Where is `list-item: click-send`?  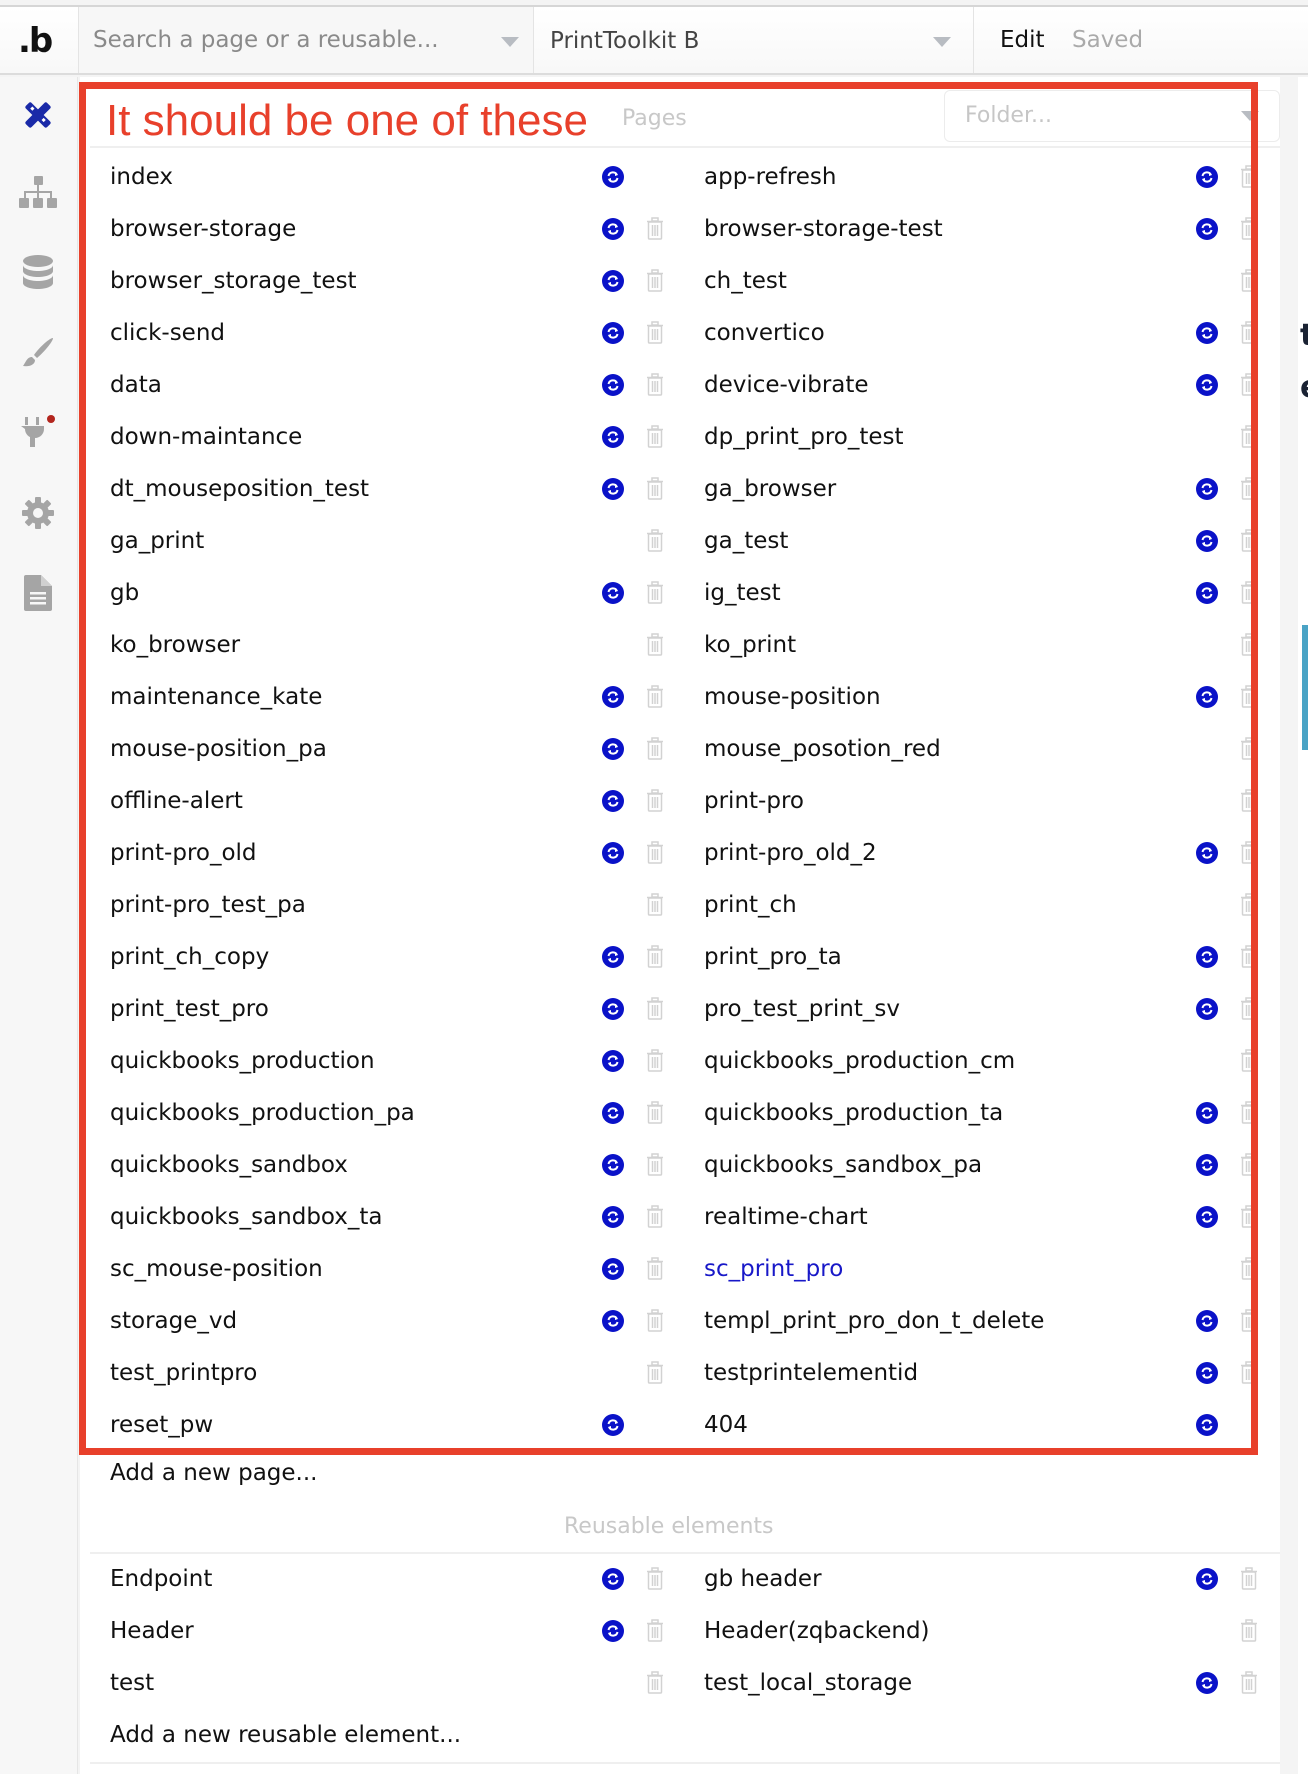
list-item: click-send is located at coordinates (390, 335).